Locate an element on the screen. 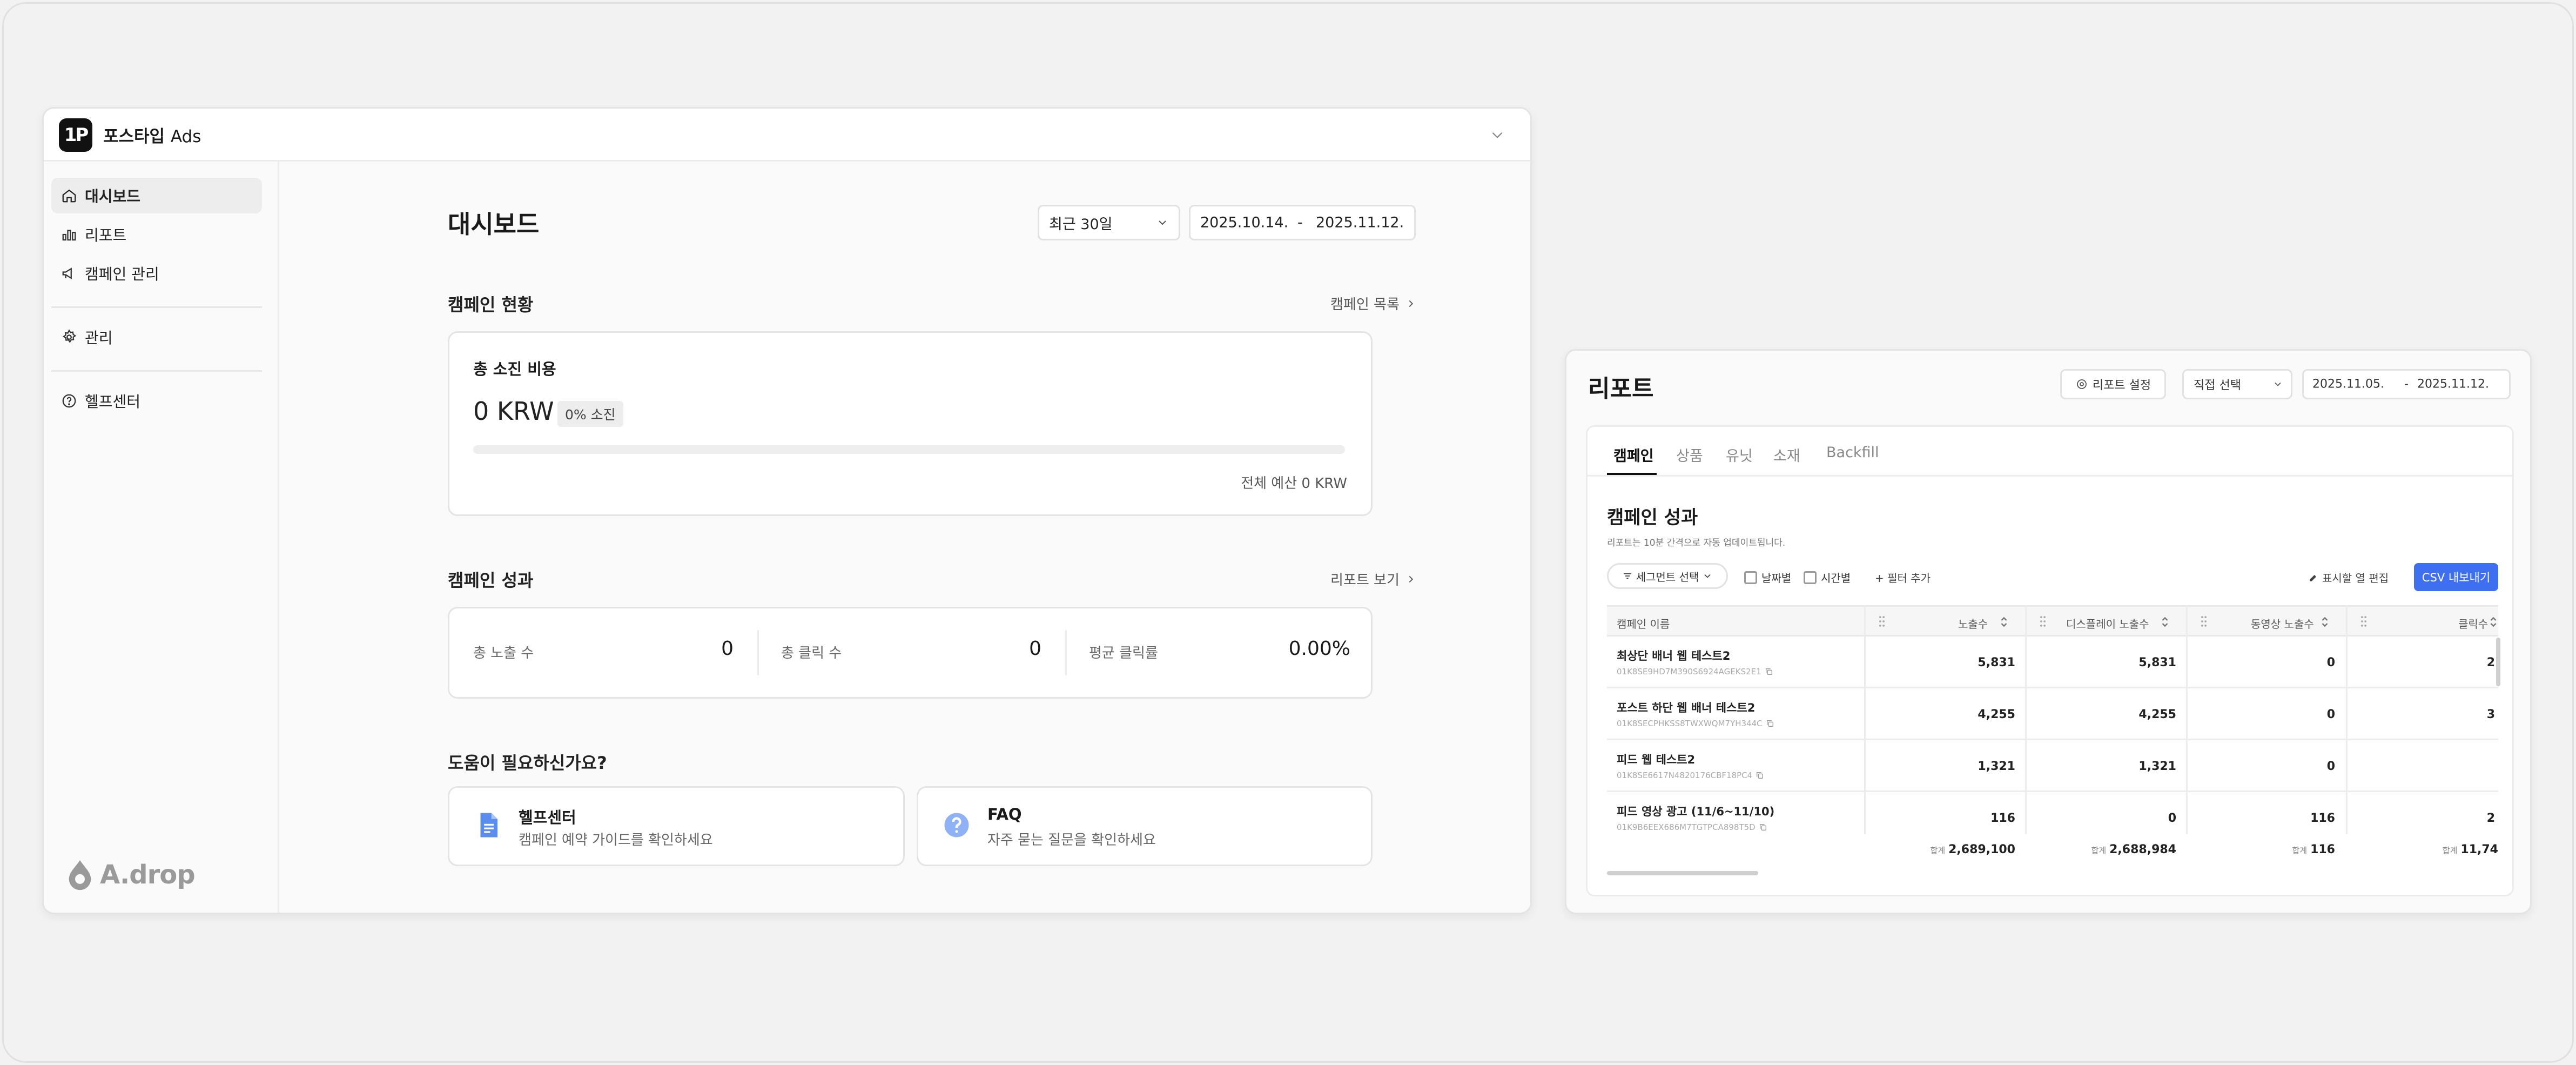 The width and height of the screenshot is (2576, 1065). period-select: 최근 30일 is located at coordinates (1109, 222).